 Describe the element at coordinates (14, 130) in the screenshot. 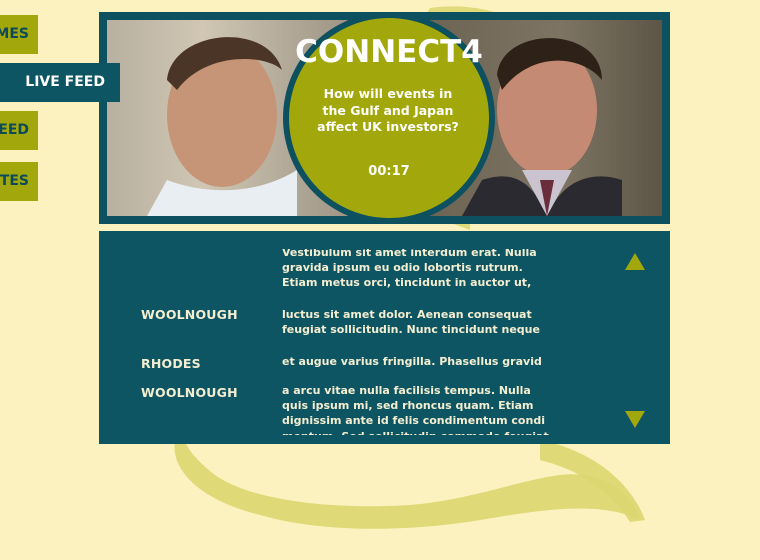

I see `nav-tab-label: EED` at that location.